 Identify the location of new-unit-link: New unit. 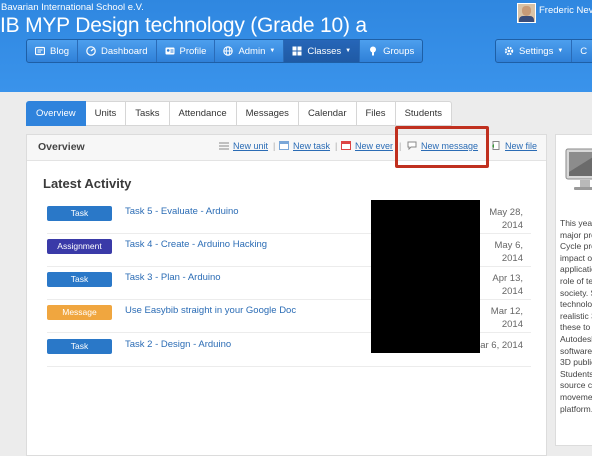
(243, 146).